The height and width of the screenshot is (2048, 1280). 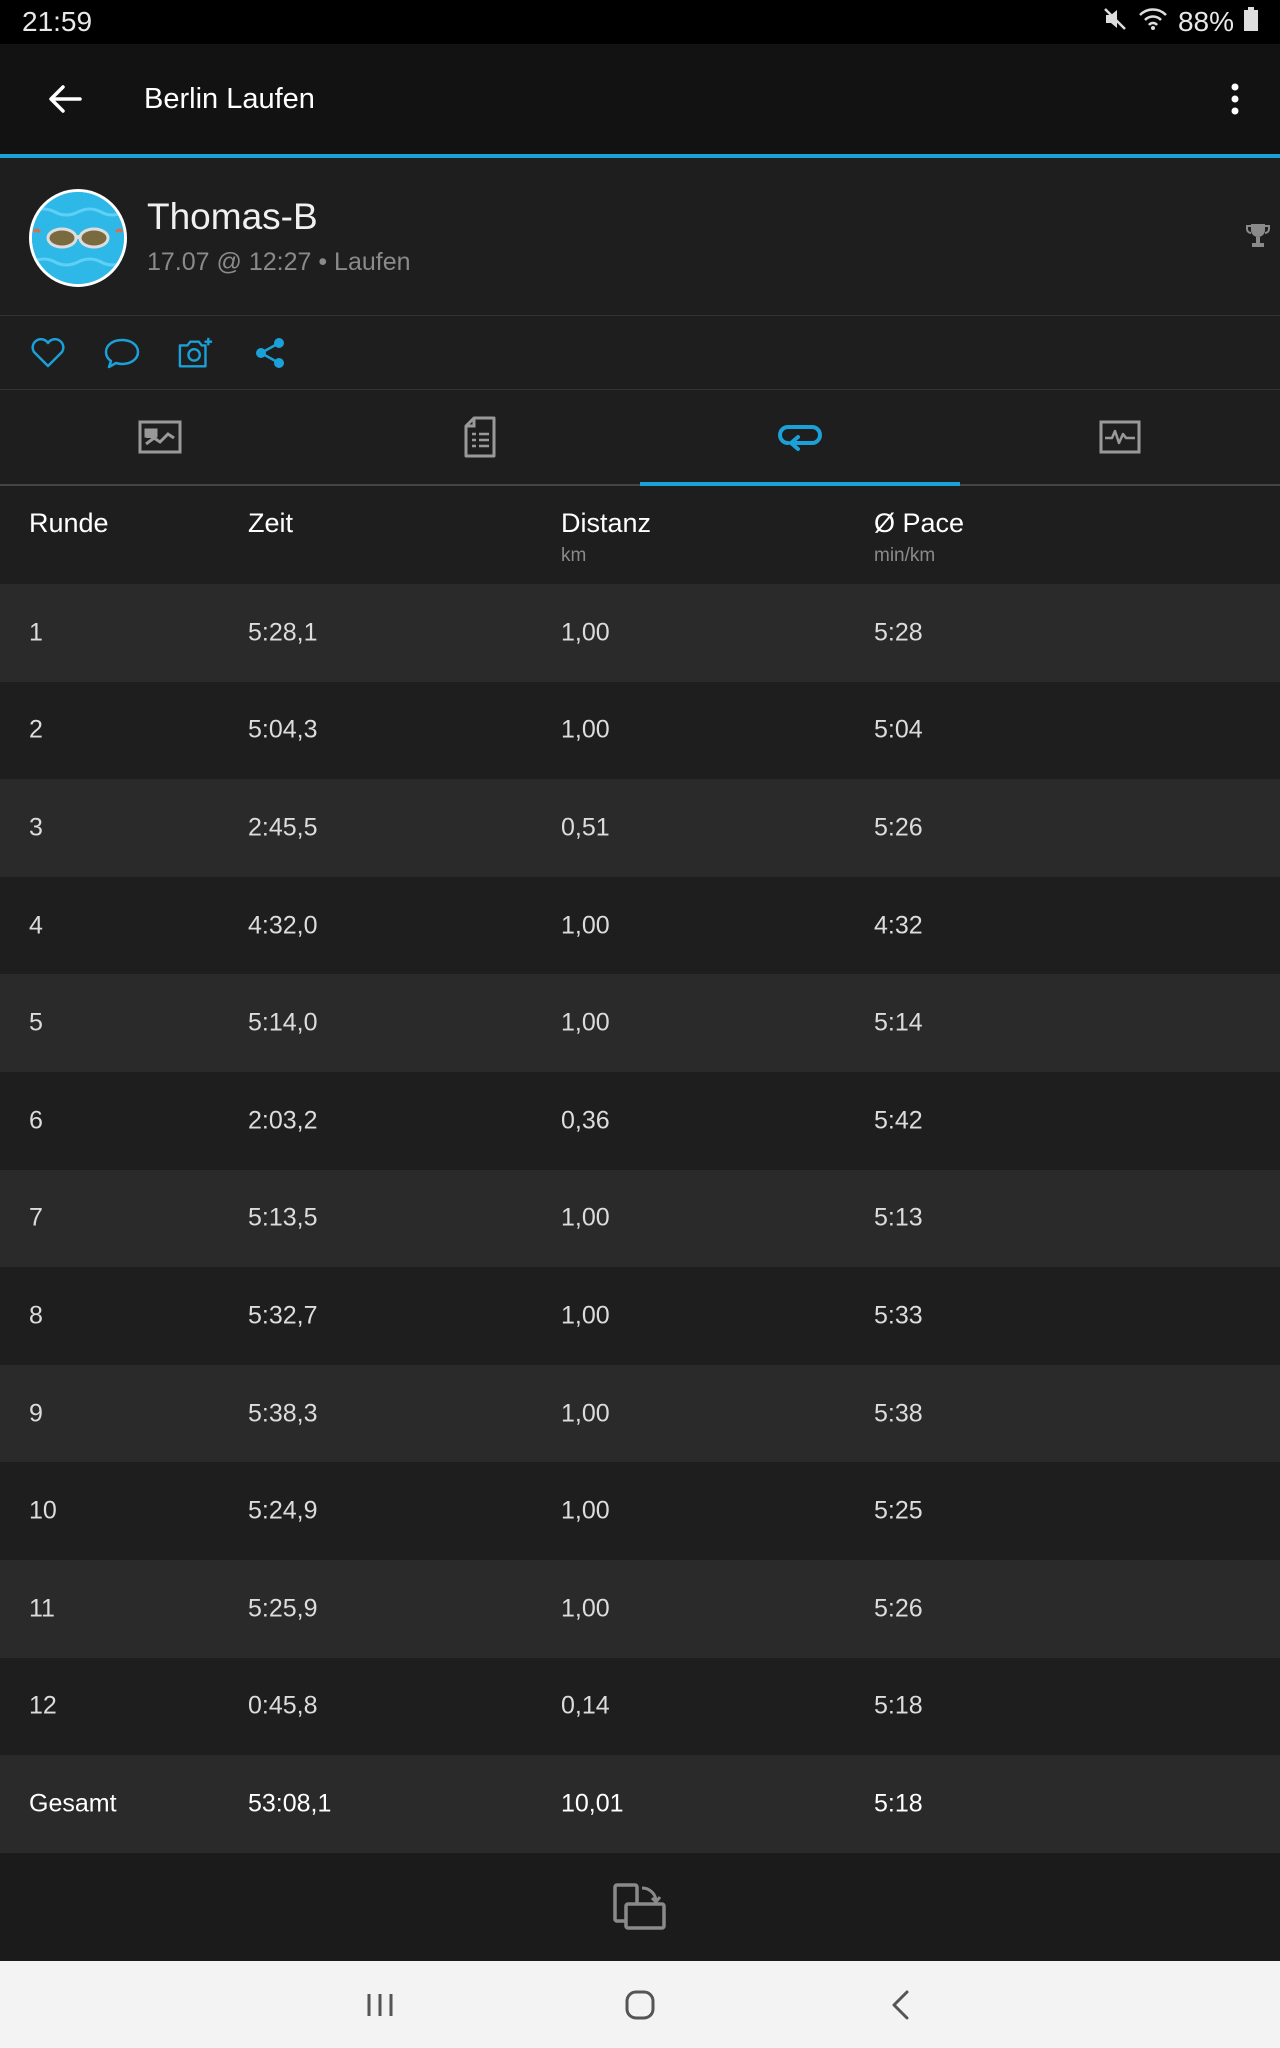 What do you see at coordinates (585, 827) in the screenshot?
I see `lap-distance: 0,51` at bounding box center [585, 827].